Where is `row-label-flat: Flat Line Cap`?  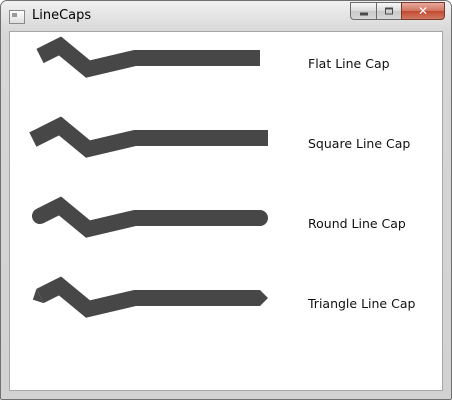 row-label-flat: Flat Line Cap is located at coordinates (349, 63).